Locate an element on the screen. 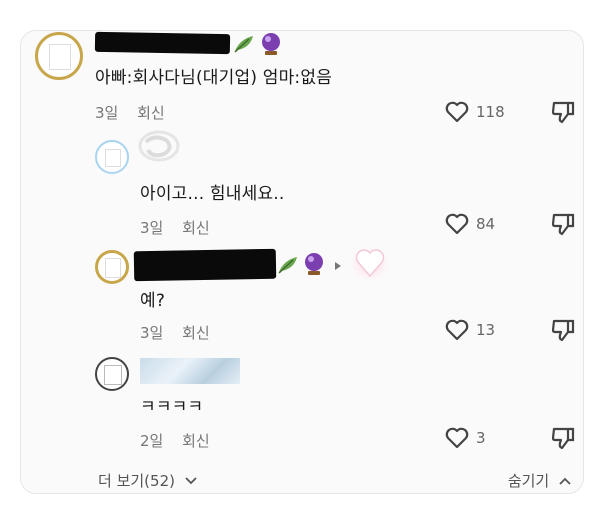  comment-meta: 2일 회신 is located at coordinates (182, 440).